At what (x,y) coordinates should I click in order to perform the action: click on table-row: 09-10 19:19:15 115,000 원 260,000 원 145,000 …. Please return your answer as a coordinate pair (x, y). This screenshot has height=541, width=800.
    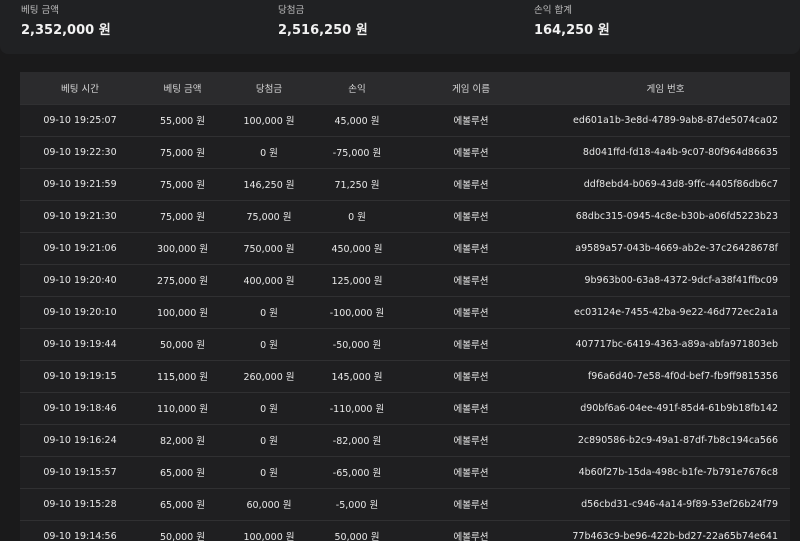
    Looking at the image, I should click on (405, 376).